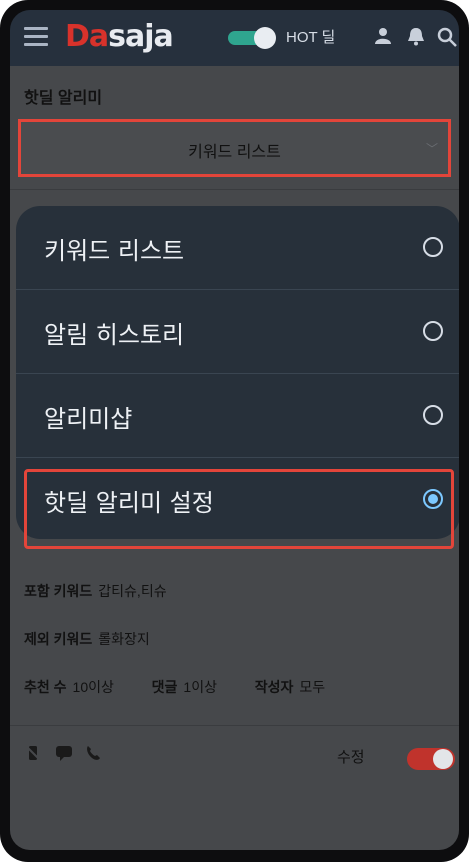  I want to click on author-value: 모두, so click(312, 687).